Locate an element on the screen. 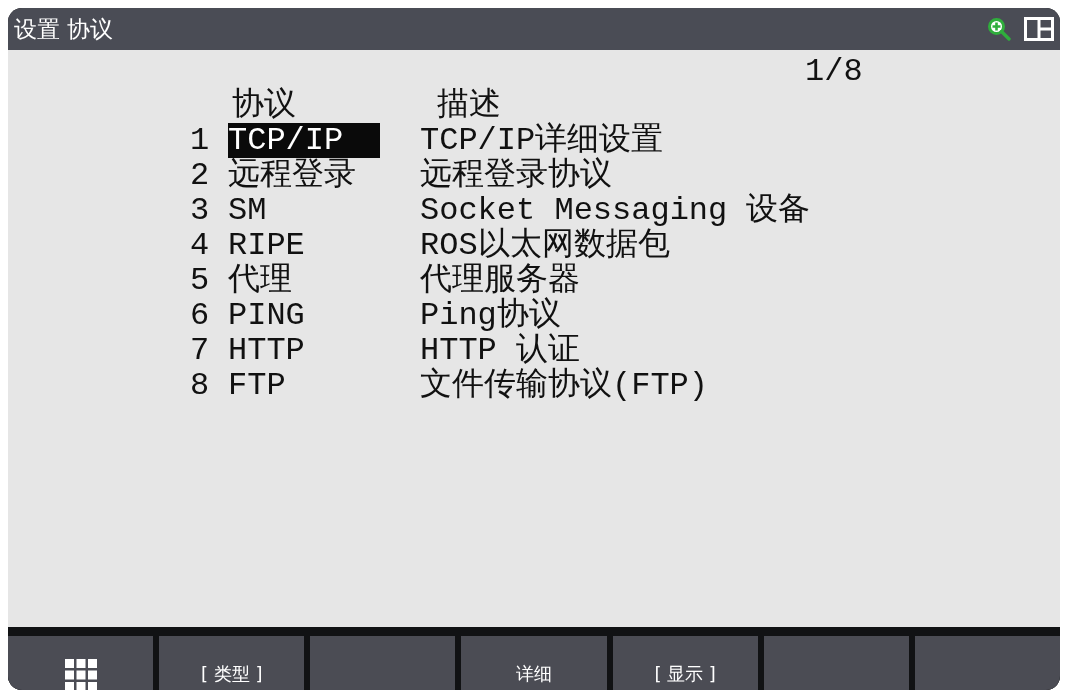 Image resolution: width=1071 pixels, height=696 pixels. grid-icon is located at coordinates (80, 674).